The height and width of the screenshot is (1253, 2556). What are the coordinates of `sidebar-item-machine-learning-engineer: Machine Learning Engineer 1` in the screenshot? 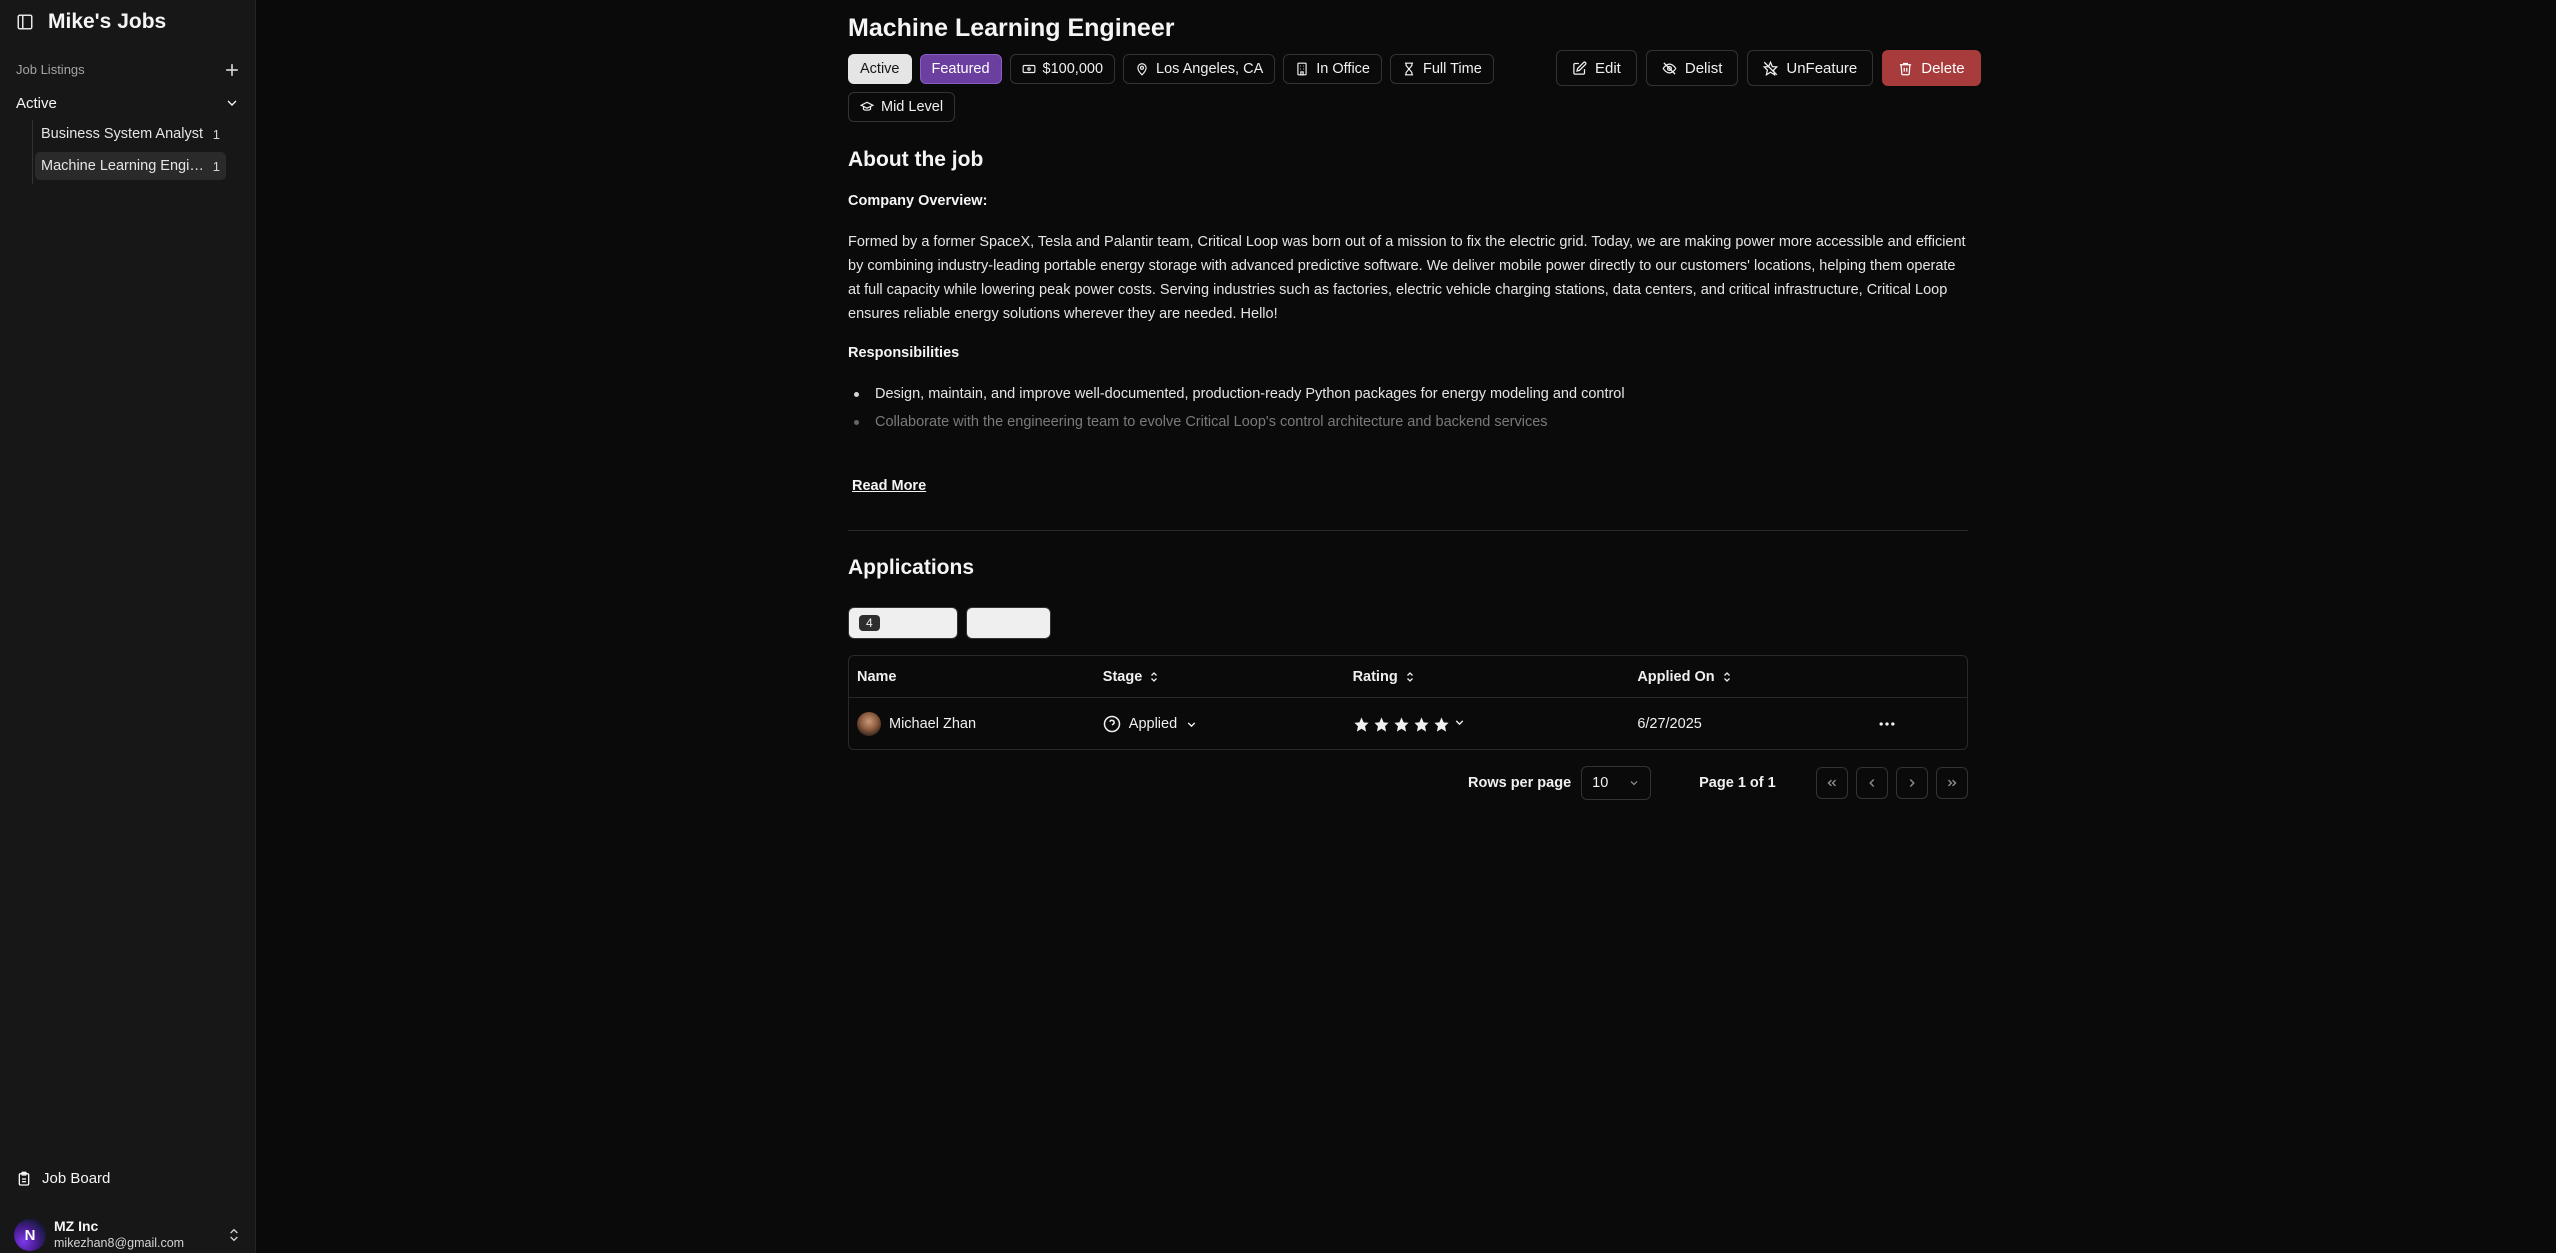 It's located at (130, 166).